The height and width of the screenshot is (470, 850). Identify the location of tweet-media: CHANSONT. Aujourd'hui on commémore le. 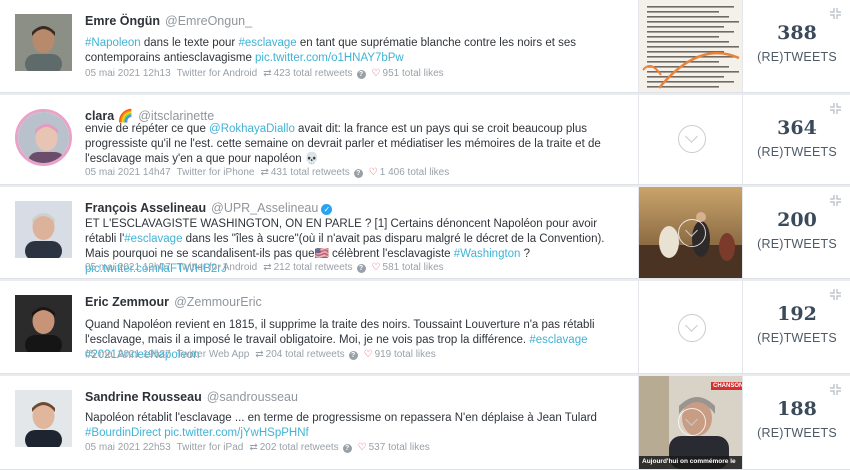
(690, 422).